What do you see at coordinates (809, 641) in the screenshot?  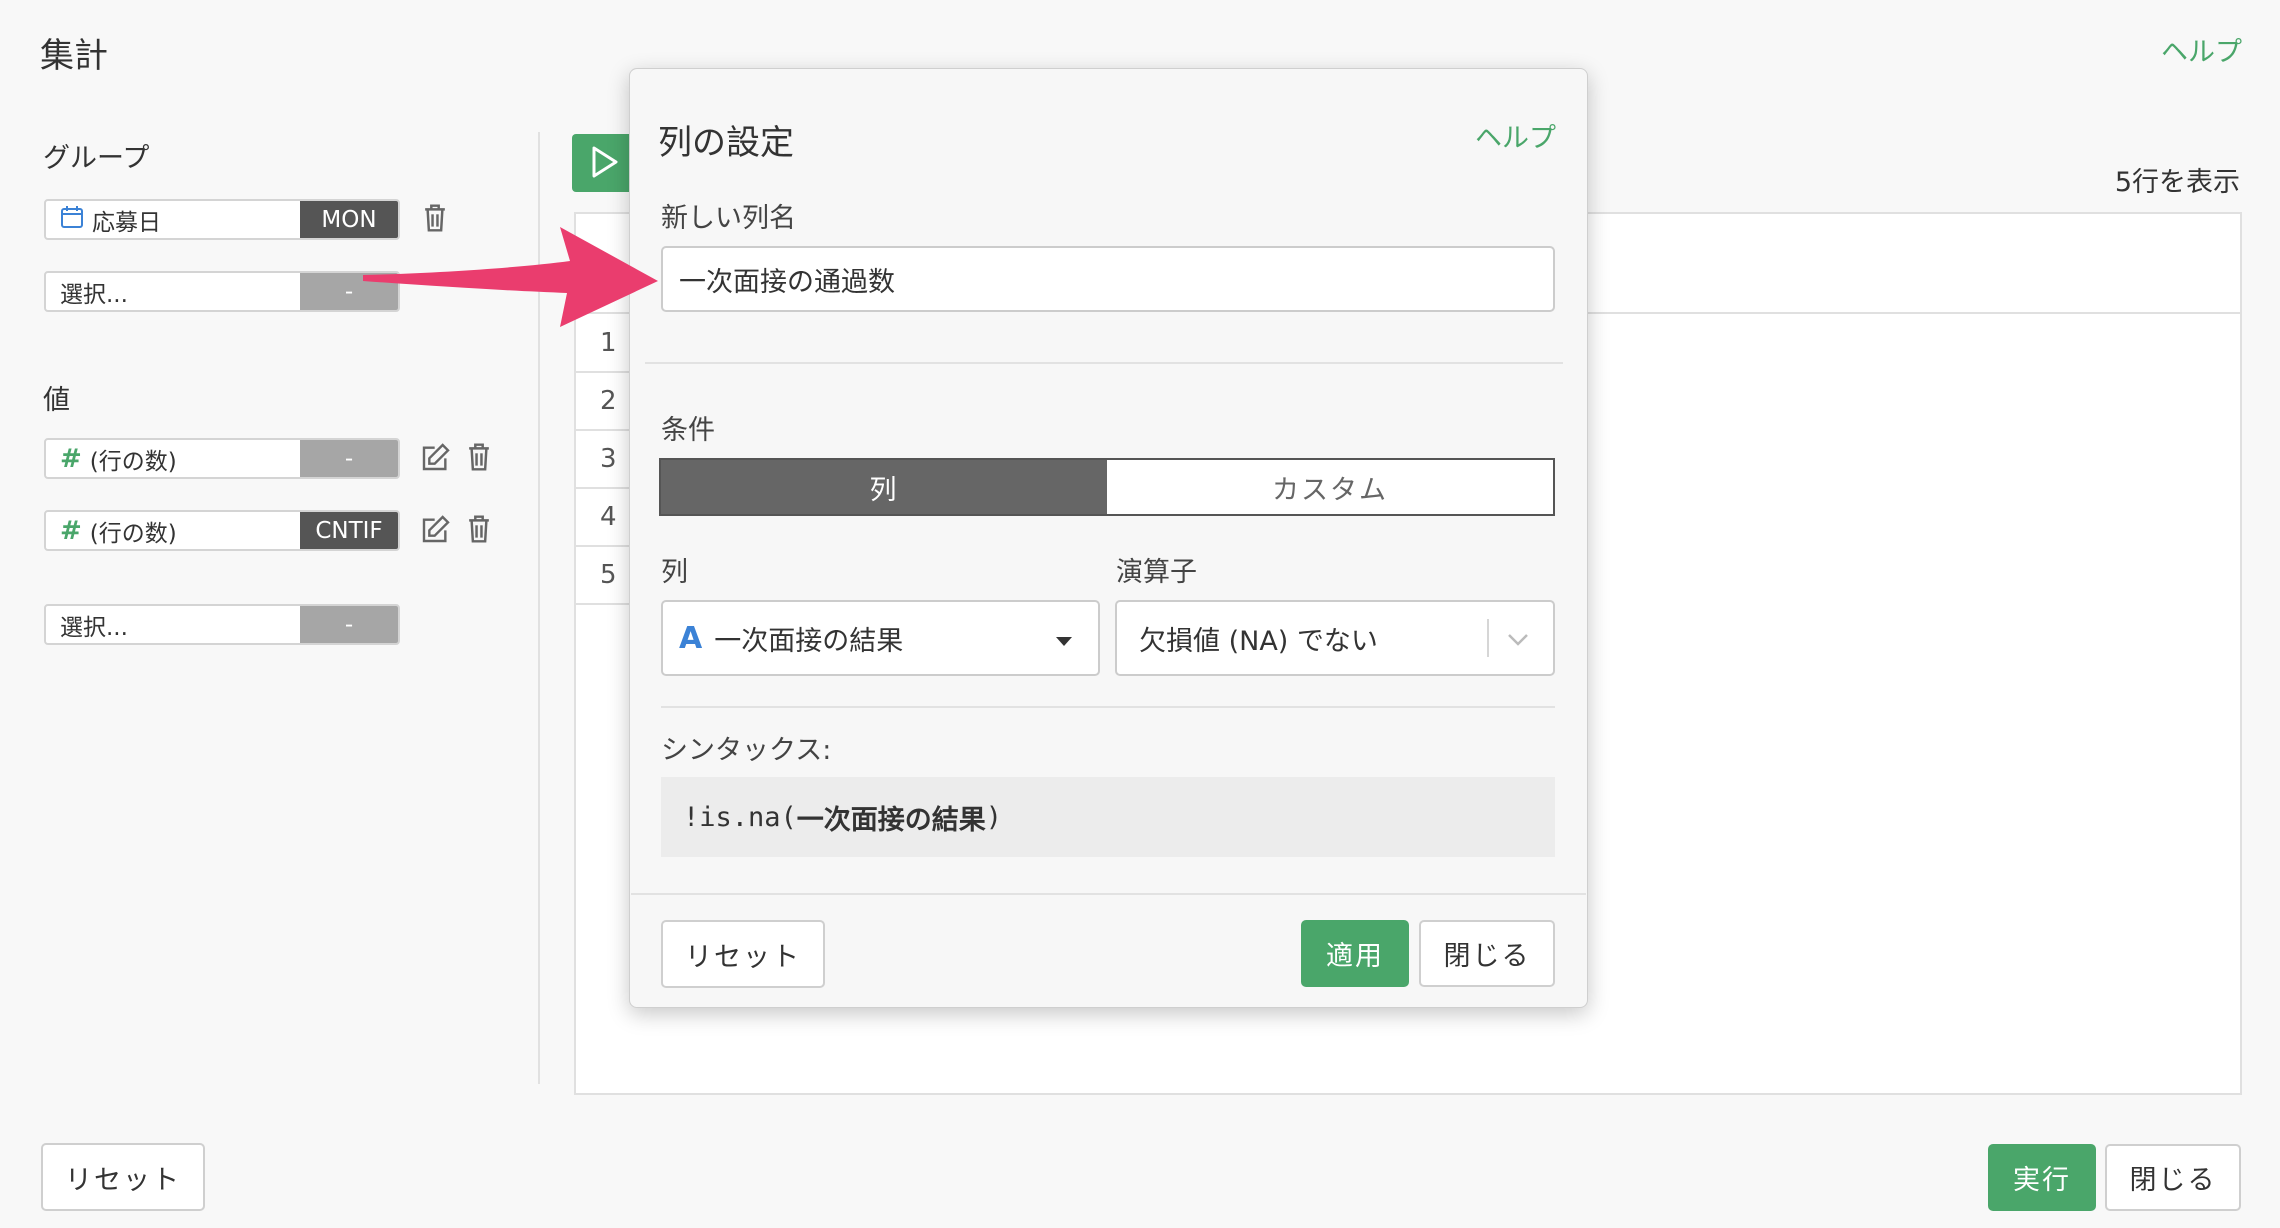 I see `column-select-value: 一次面接の結果` at bounding box center [809, 641].